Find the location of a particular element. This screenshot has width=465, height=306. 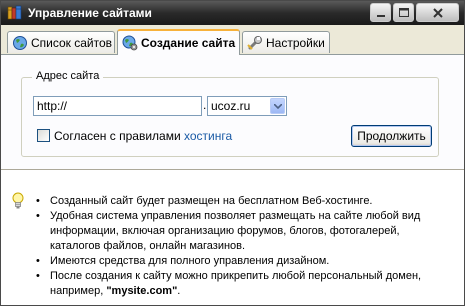

close-button is located at coordinates (437, 12).